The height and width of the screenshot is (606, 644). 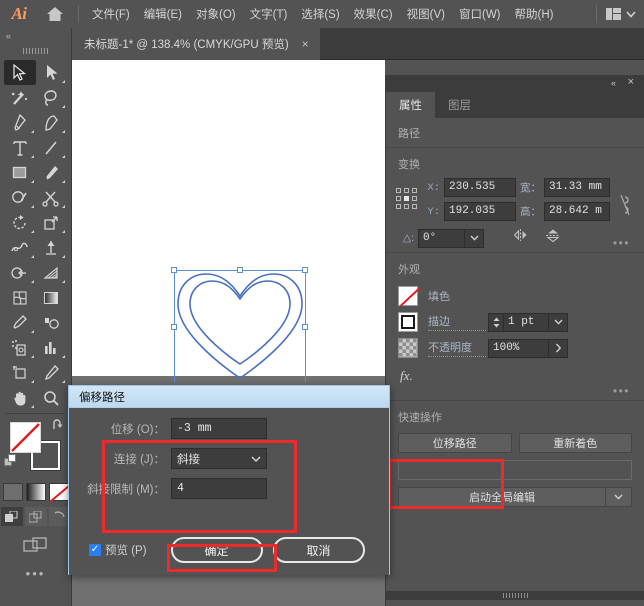 What do you see at coordinates (515, 595) in the screenshot?
I see `panel-resize-grip` at bounding box center [515, 595].